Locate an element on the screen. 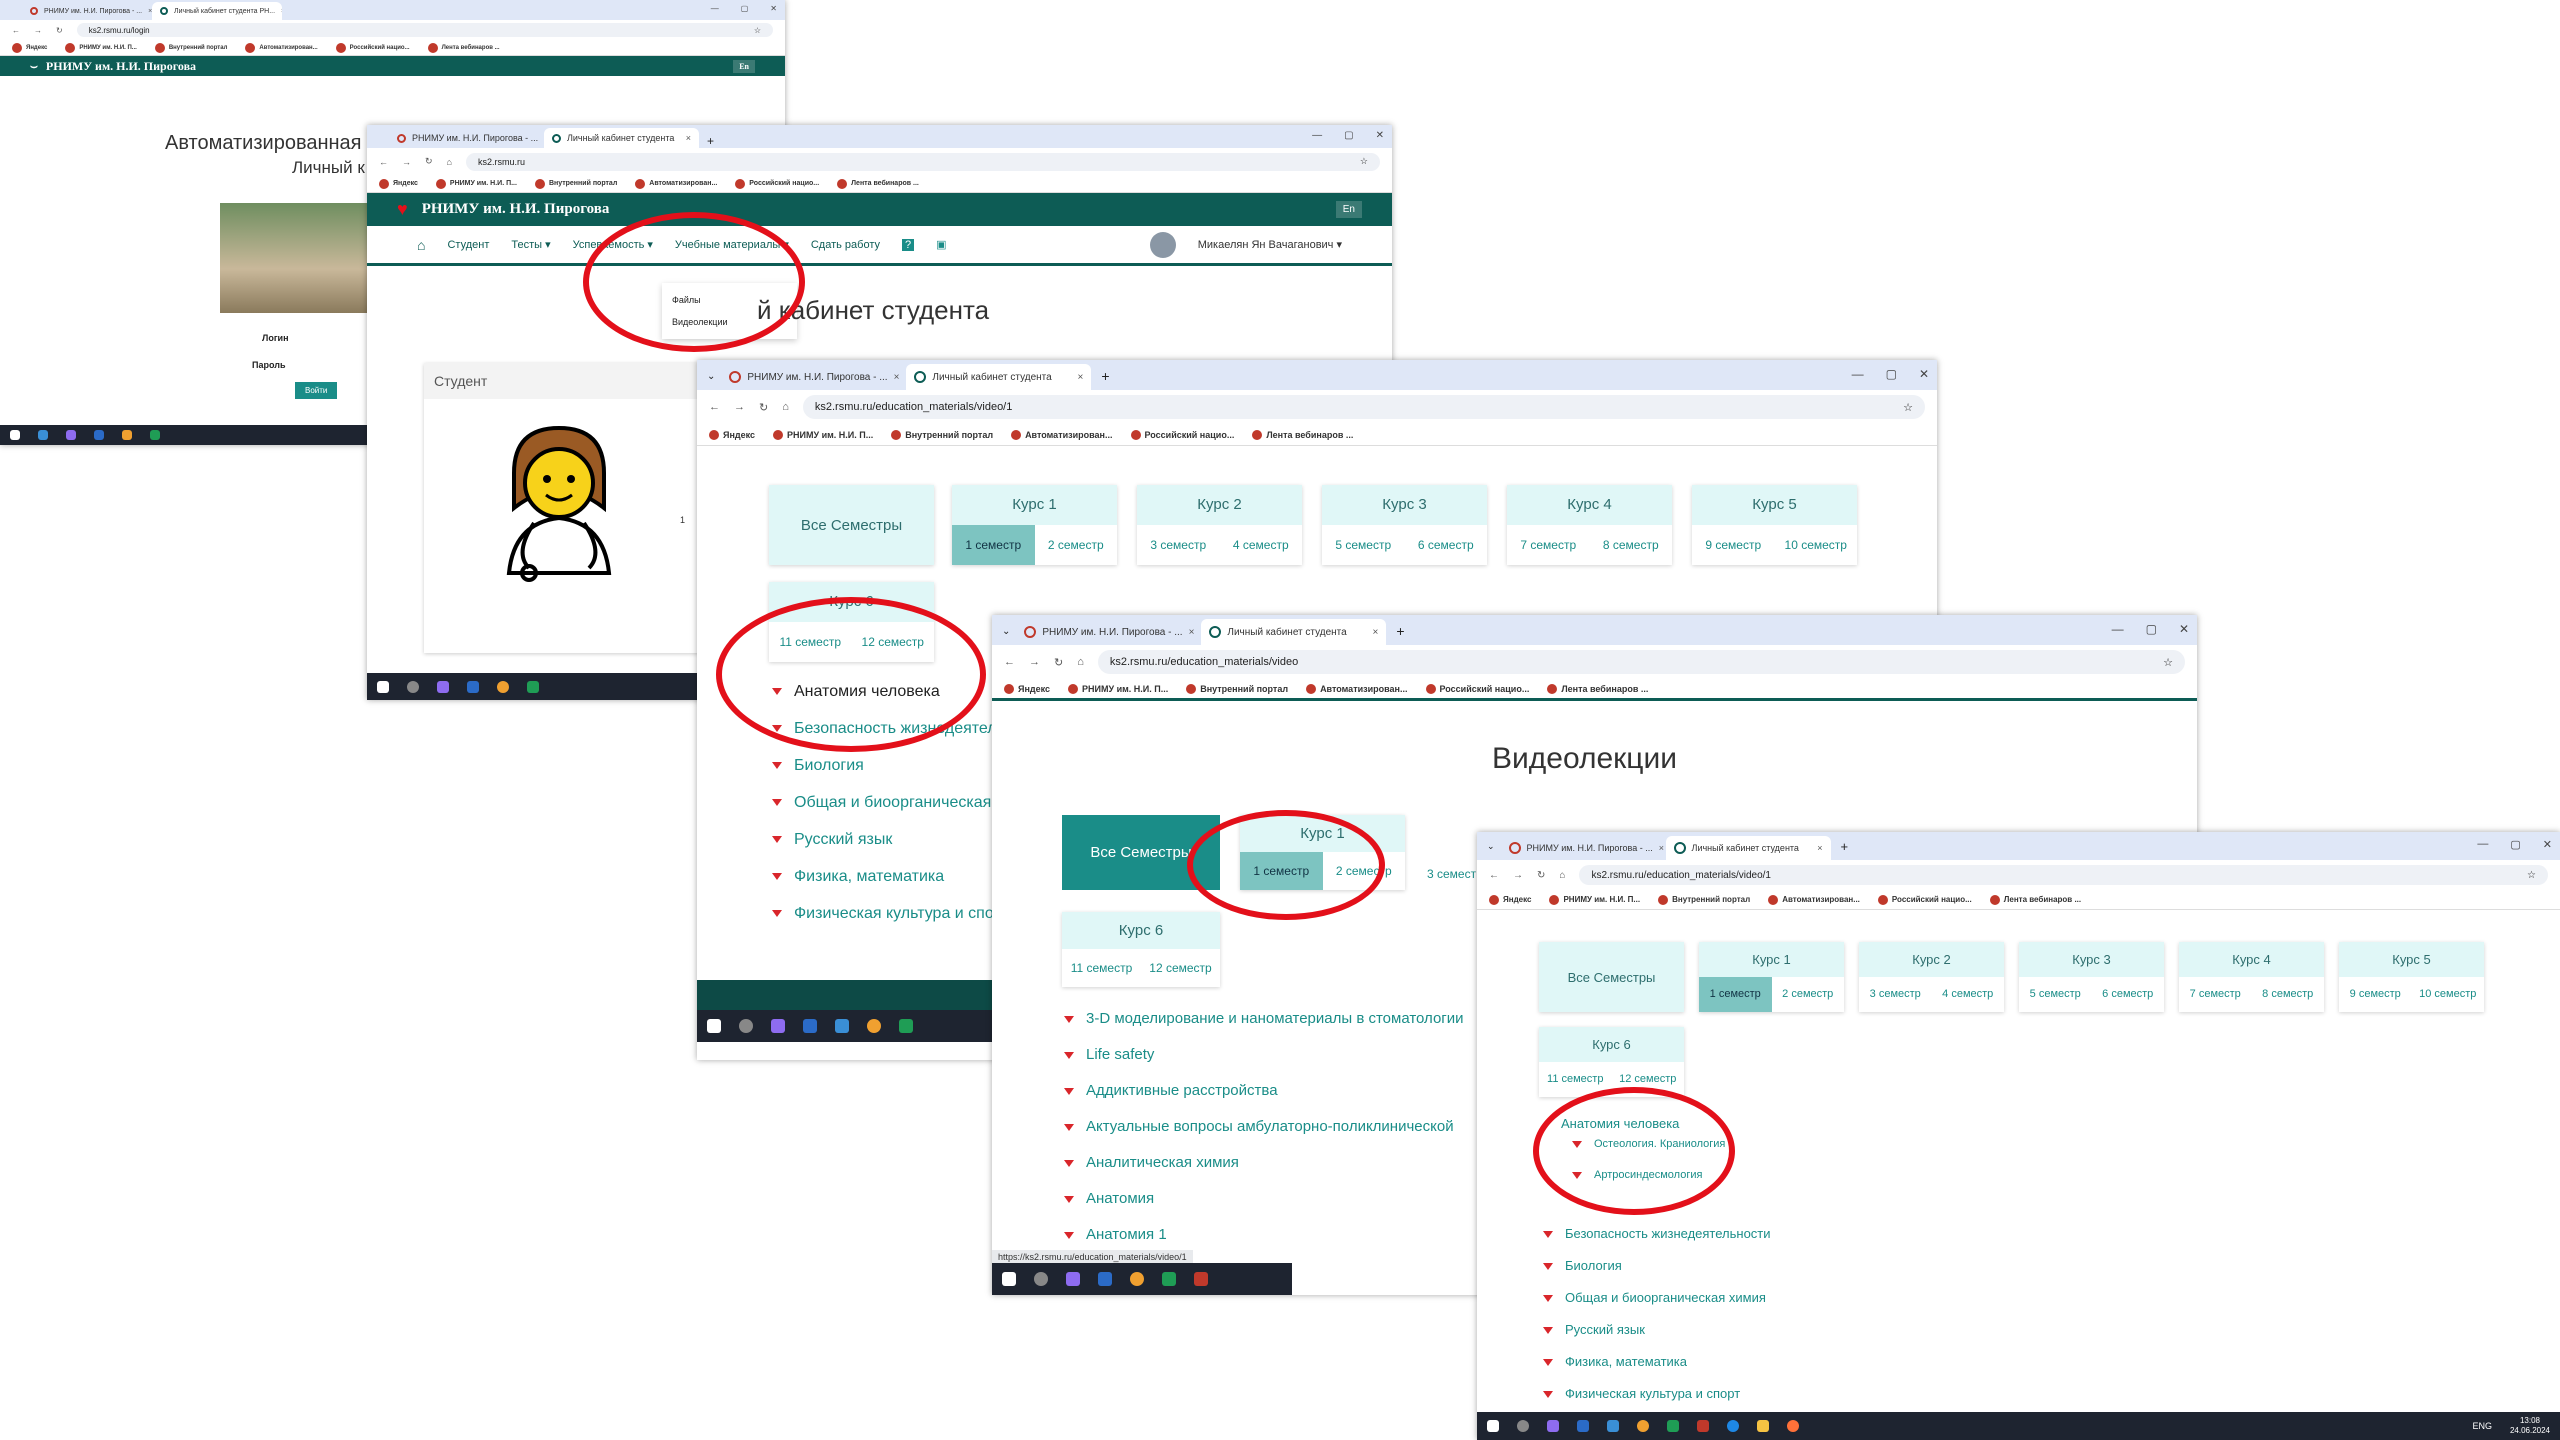 The image size is (2560, 1440). subject-item: Физическая культура и спо is located at coordinates (883, 914).